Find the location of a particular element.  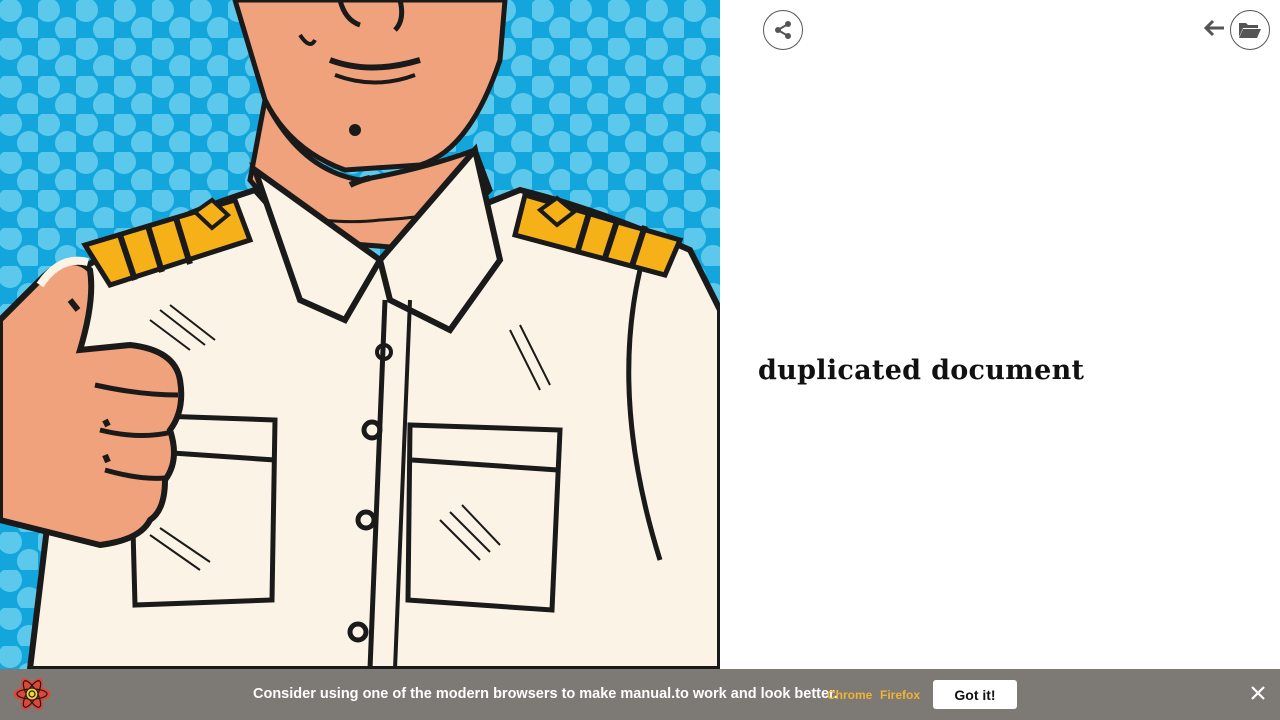

react-atom-logo is located at coordinates (32, 694).